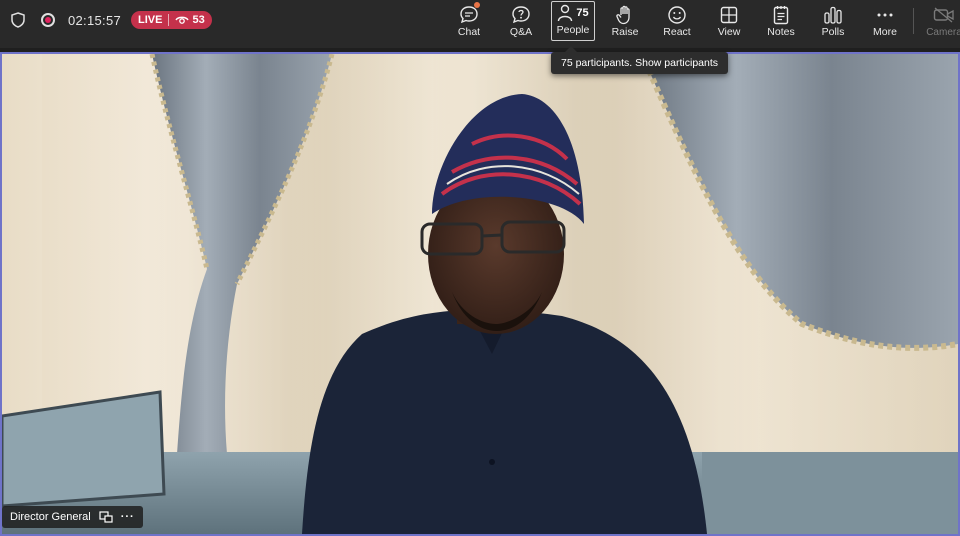 Image resolution: width=960 pixels, height=536 pixels. I want to click on more-button: More, so click(885, 21).